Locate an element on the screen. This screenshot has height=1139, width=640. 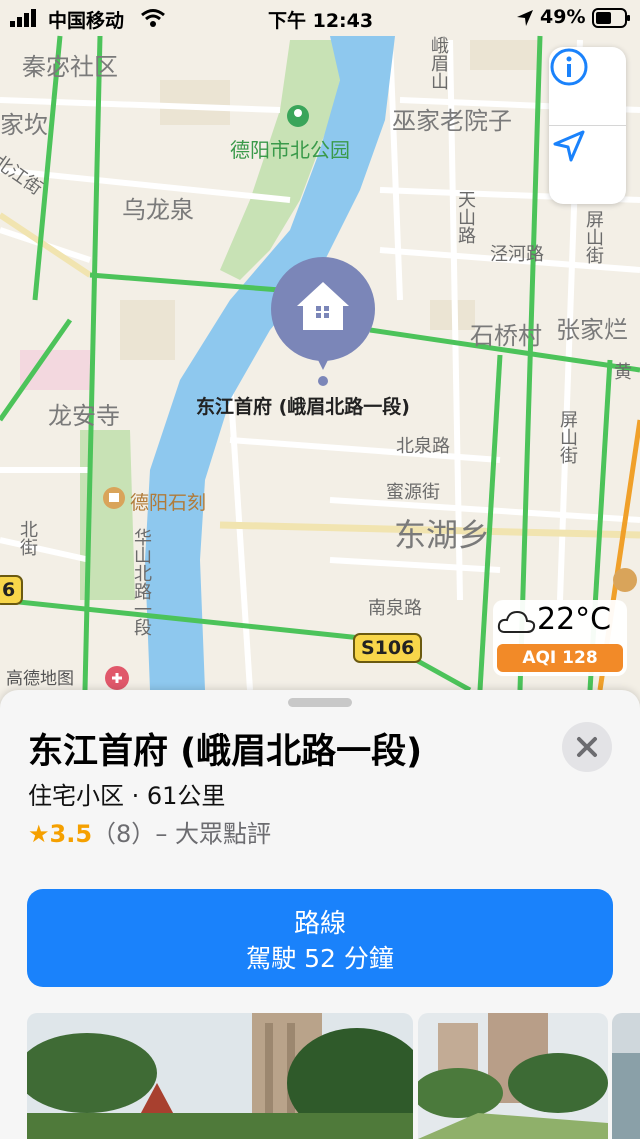
info-icon is located at coordinates (569, 67).